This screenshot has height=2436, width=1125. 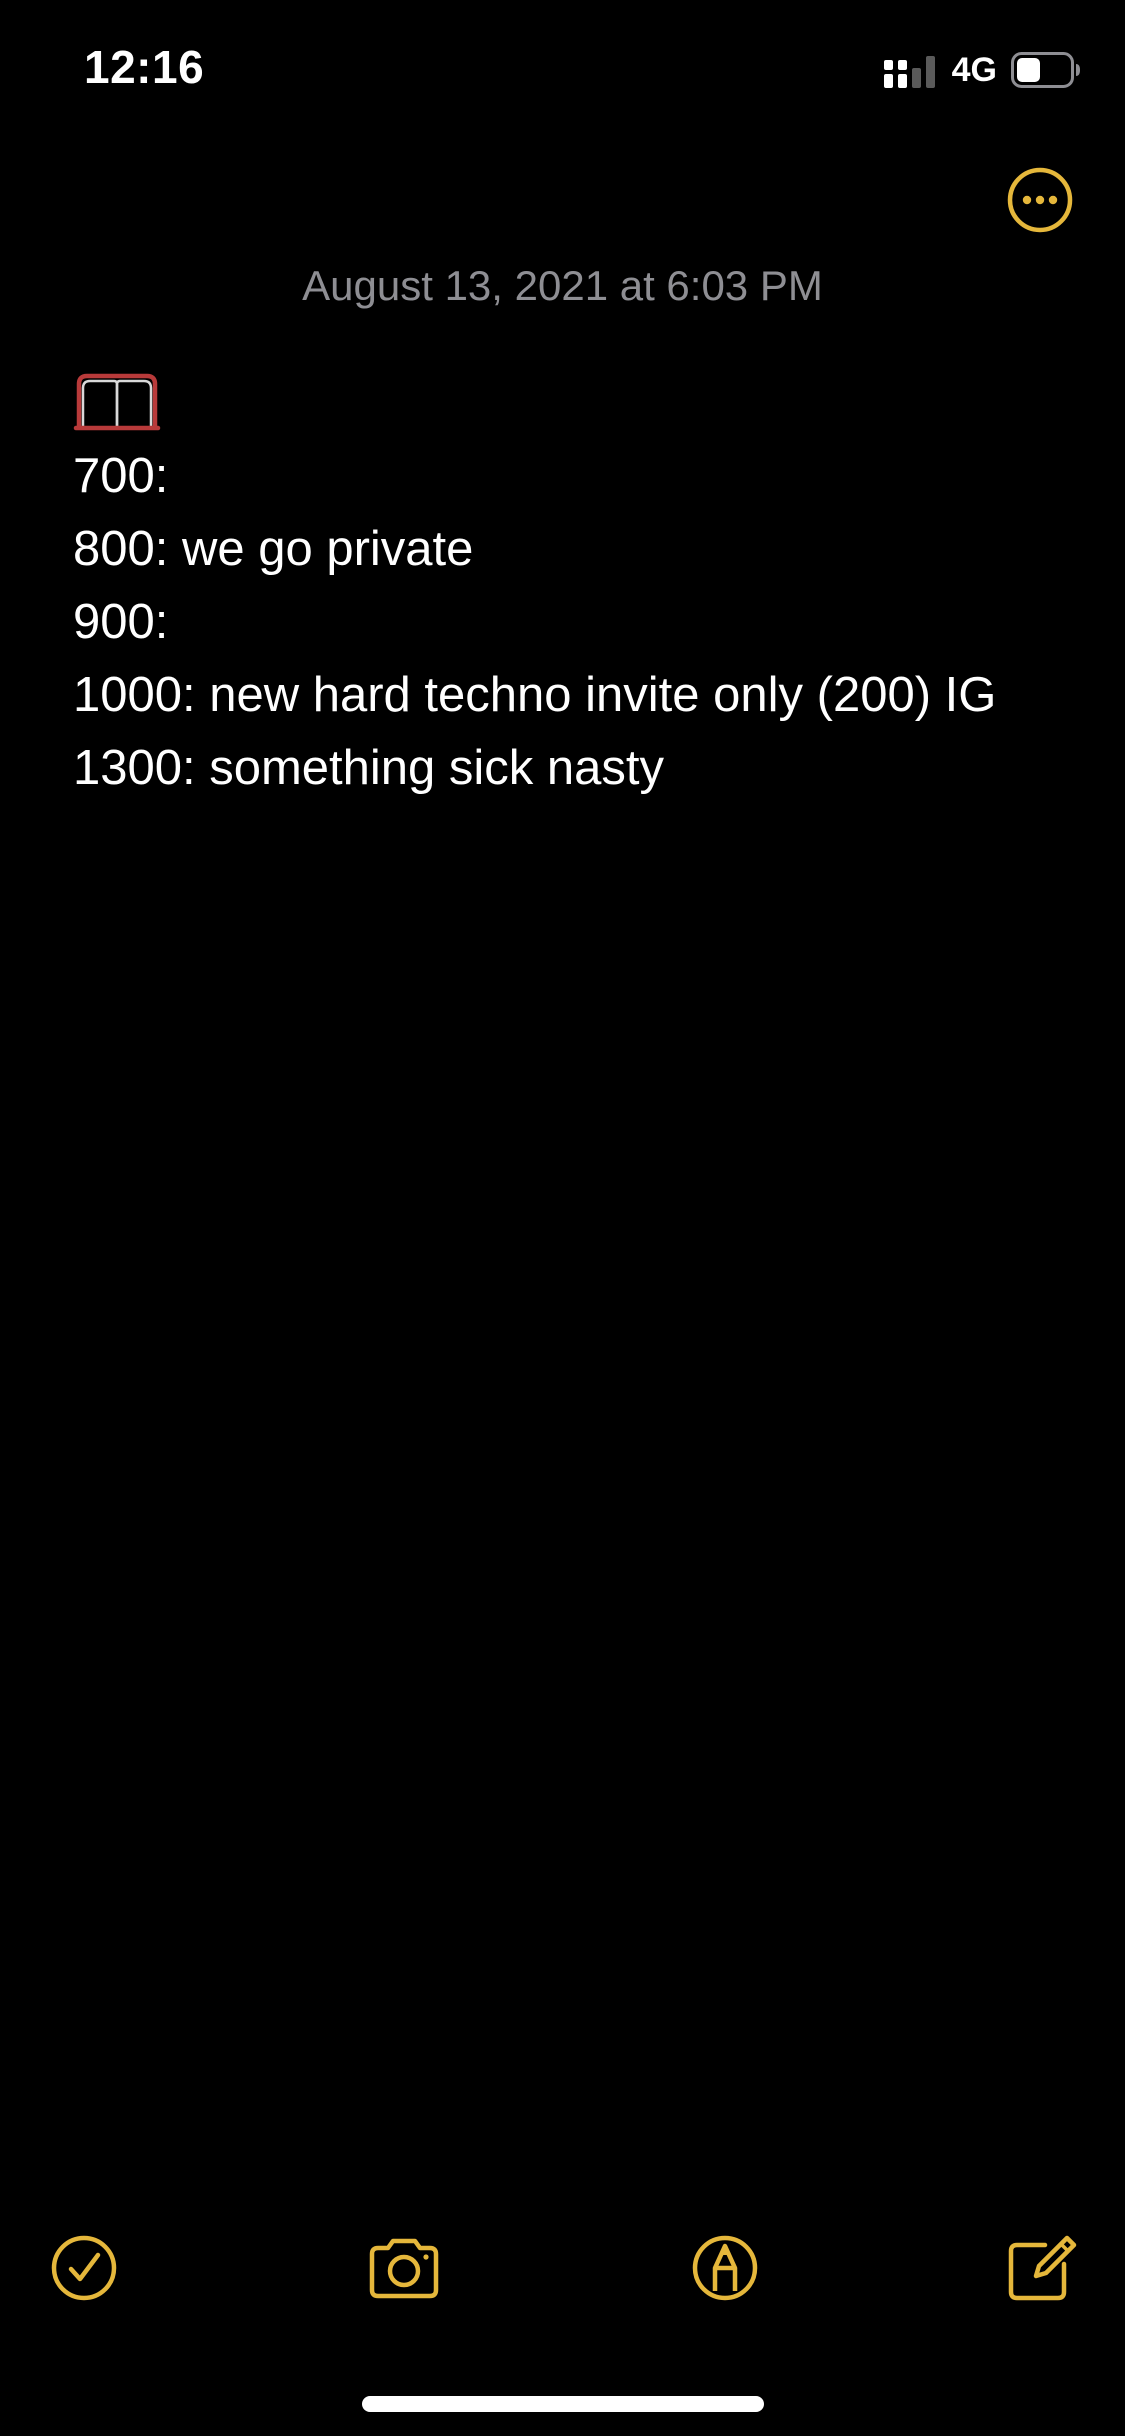 I want to click on compose-icon, so click(x=1042, y=2268).